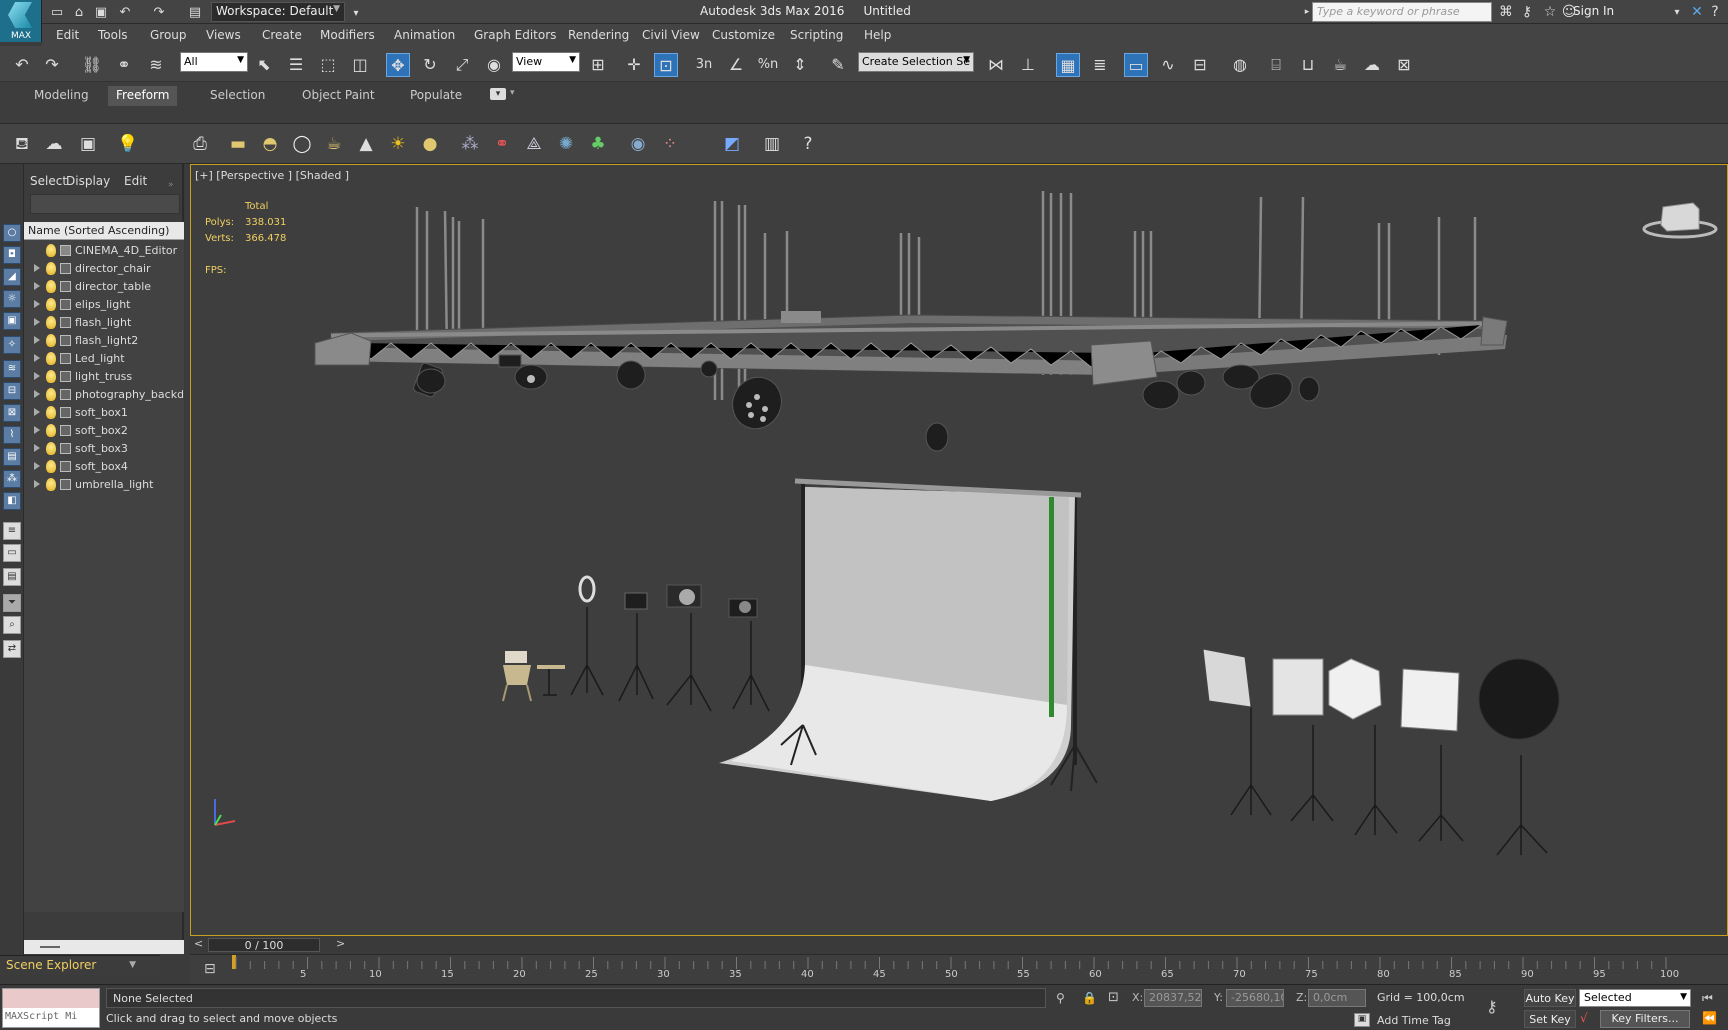 Image resolution: width=1728 pixels, height=1030 pixels. I want to click on menu-tools: Tools, so click(113, 35).